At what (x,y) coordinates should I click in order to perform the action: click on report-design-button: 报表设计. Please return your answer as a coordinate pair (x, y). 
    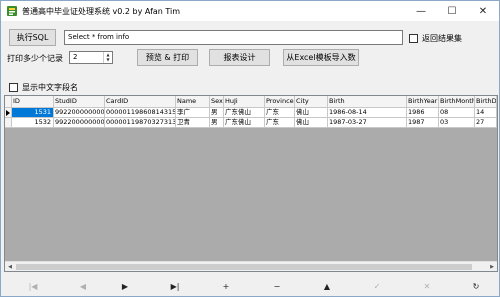
    Looking at the image, I should click on (239, 57).